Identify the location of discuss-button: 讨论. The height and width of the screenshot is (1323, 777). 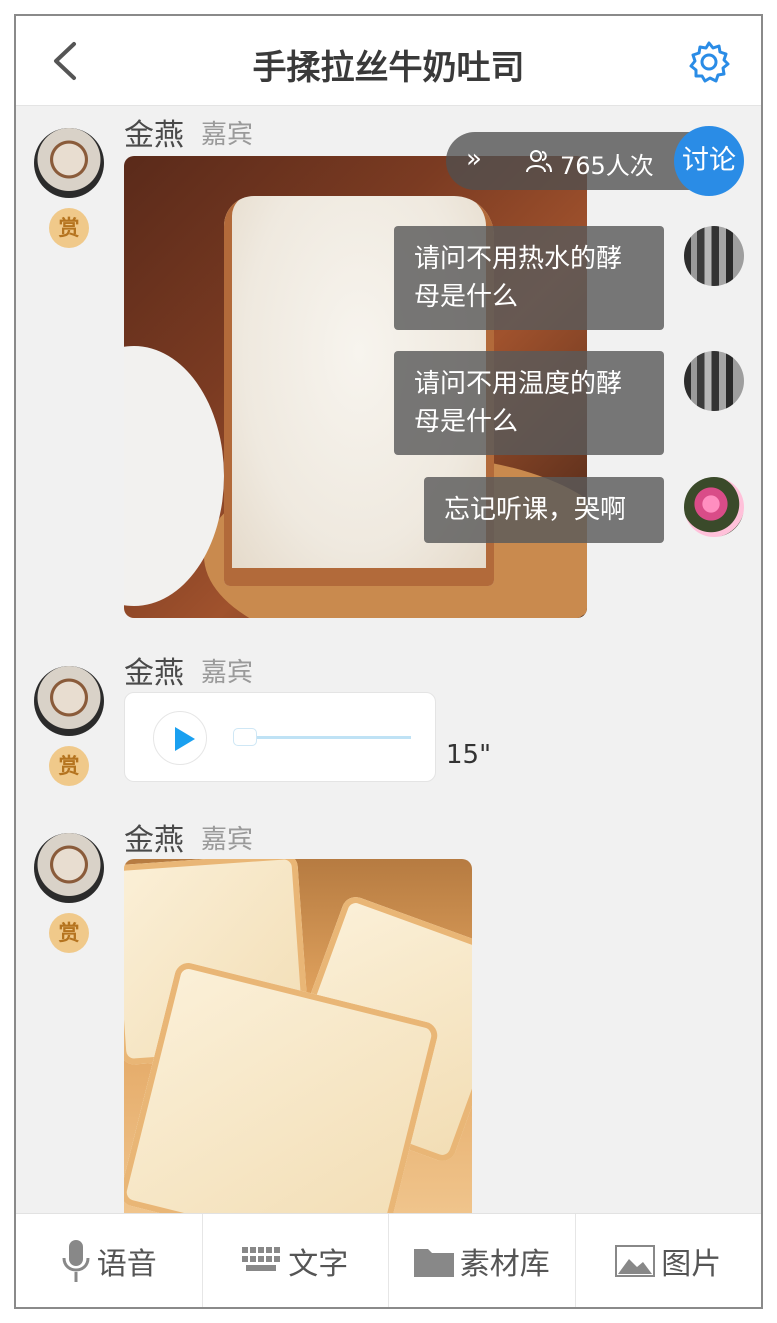
(709, 161).